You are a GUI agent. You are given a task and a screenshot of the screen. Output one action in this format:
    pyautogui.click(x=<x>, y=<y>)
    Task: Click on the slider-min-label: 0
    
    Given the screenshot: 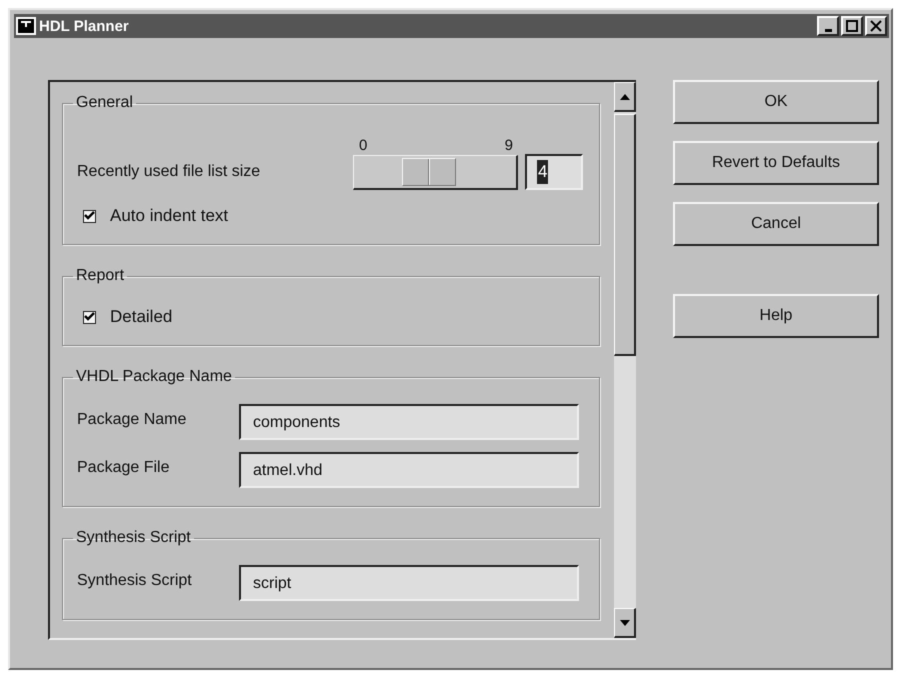 What is the action you would take?
    pyautogui.click(x=363, y=145)
    